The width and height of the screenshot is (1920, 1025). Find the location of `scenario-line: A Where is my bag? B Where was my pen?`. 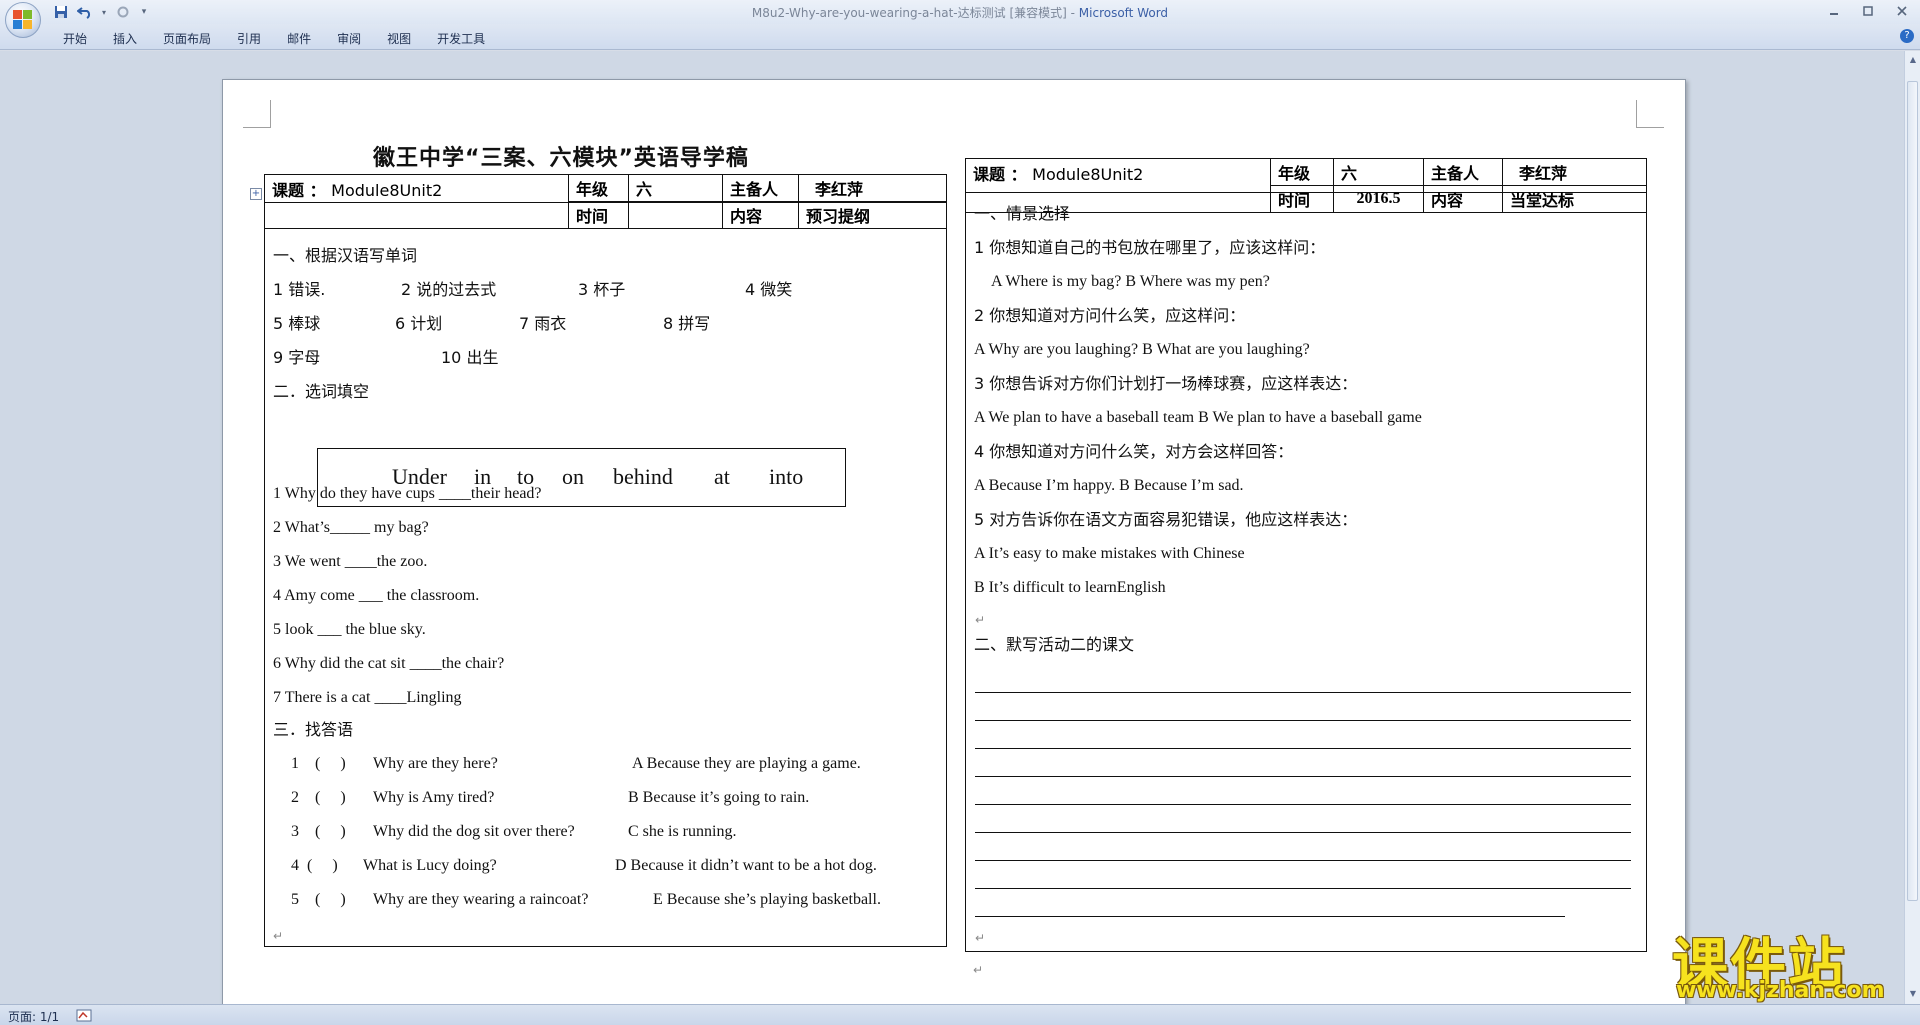

scenario-line: A Where is my bag? B Where was my pen? is located at coordinates (1130, 281).